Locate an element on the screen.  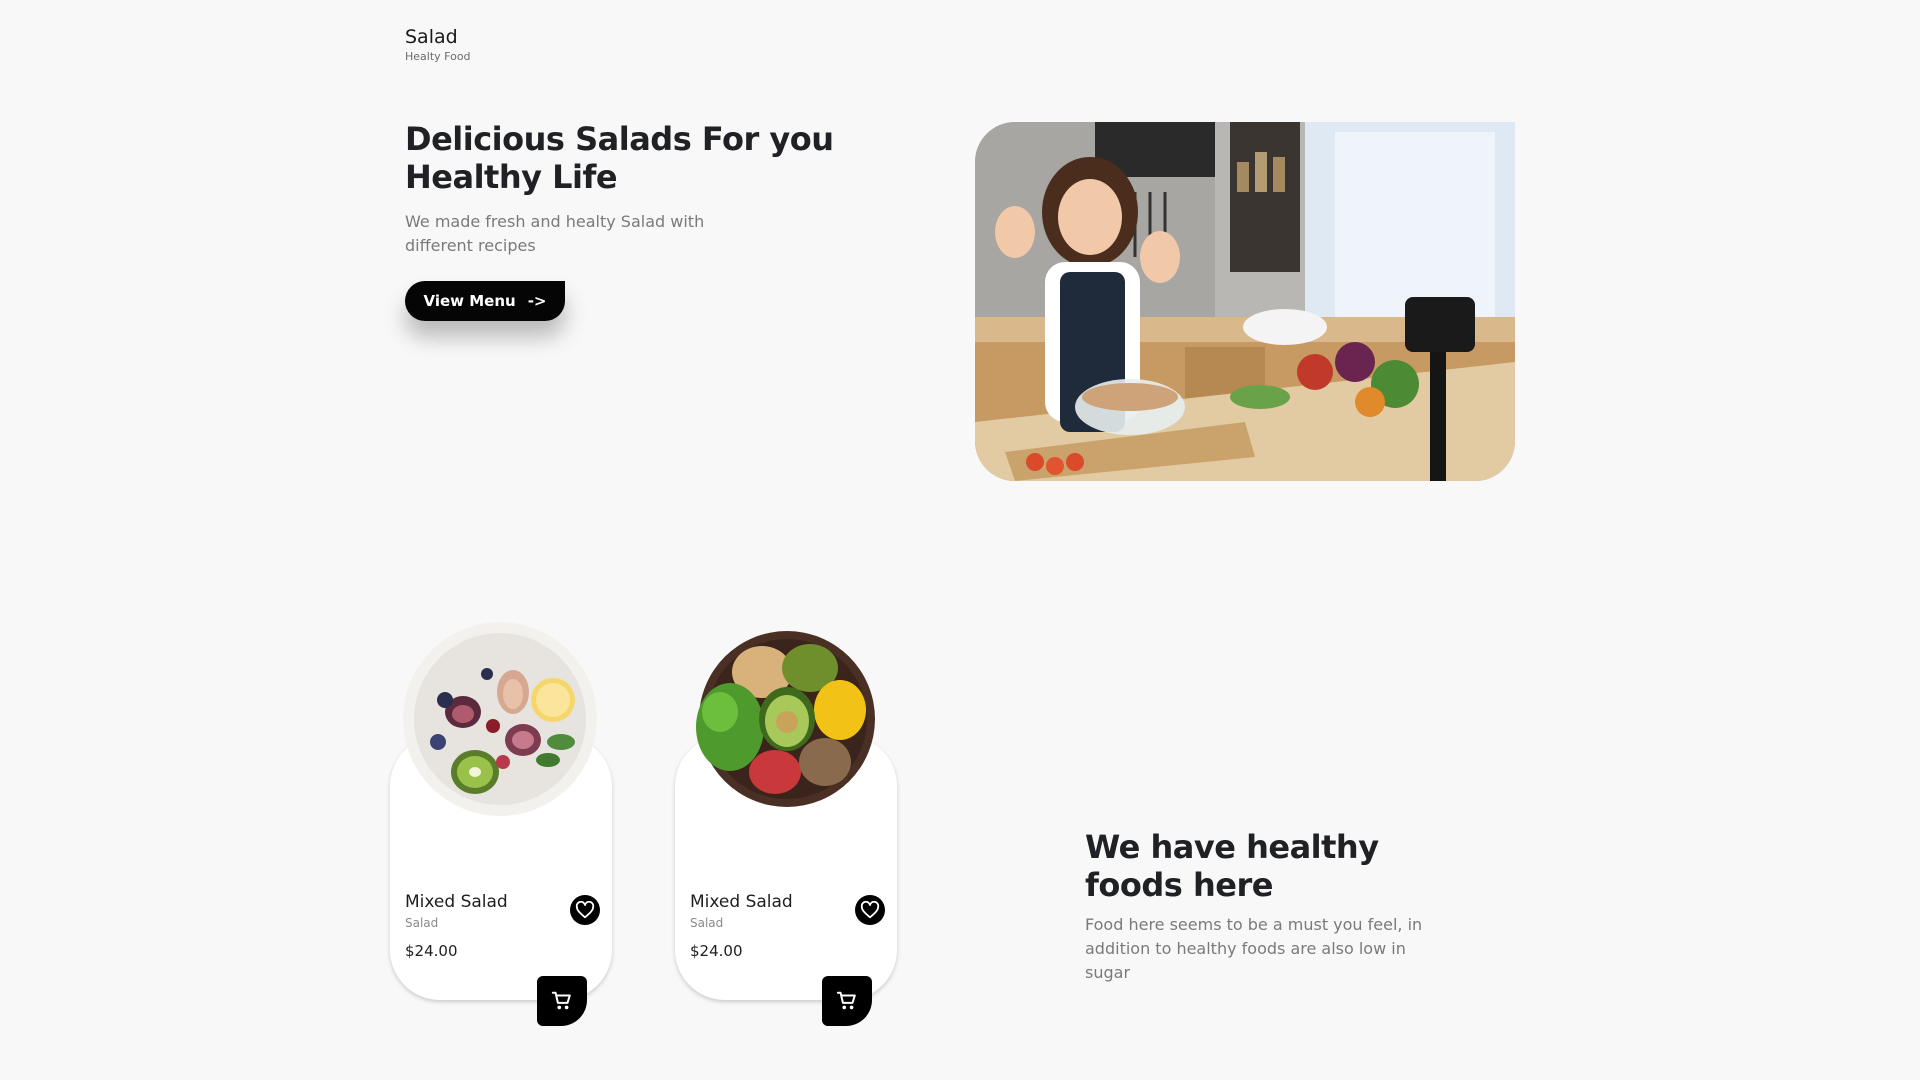
arrow-right-icon: -> is located at coordinates (537, 301).